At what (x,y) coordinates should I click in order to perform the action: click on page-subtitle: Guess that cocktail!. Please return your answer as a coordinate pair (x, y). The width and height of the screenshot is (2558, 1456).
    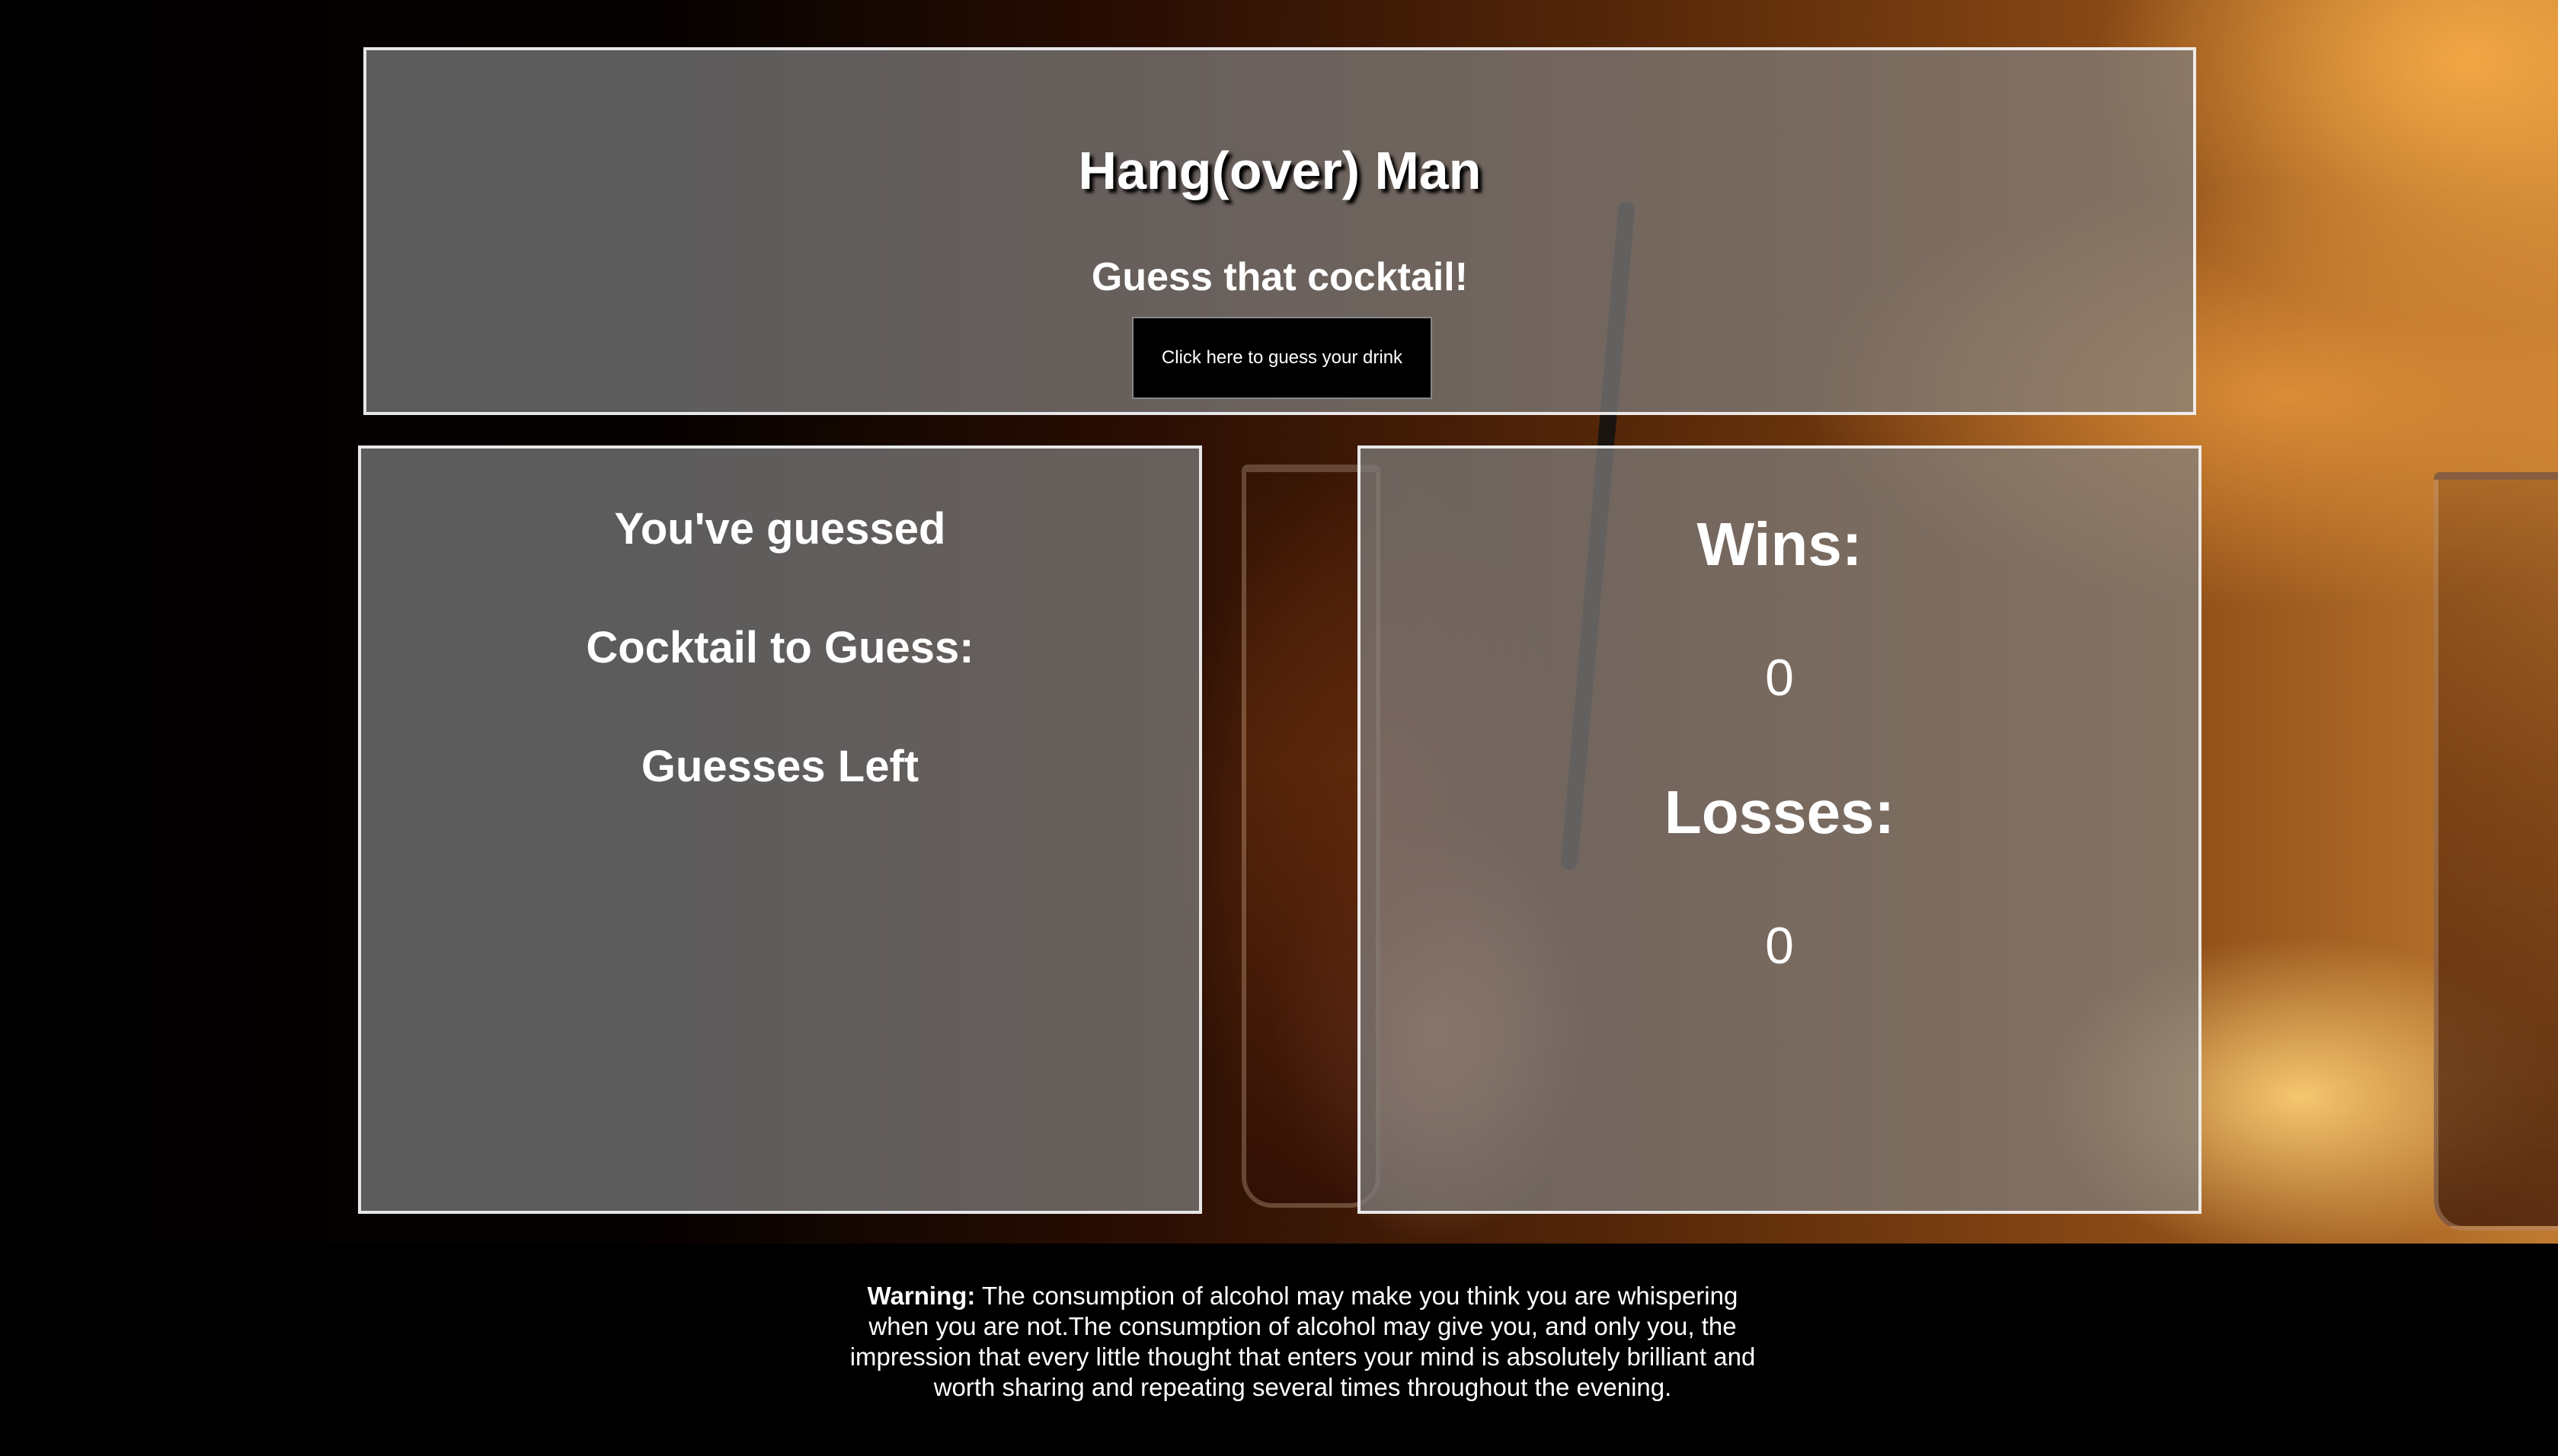
    Looking at the image, I should click on (1280, 277).